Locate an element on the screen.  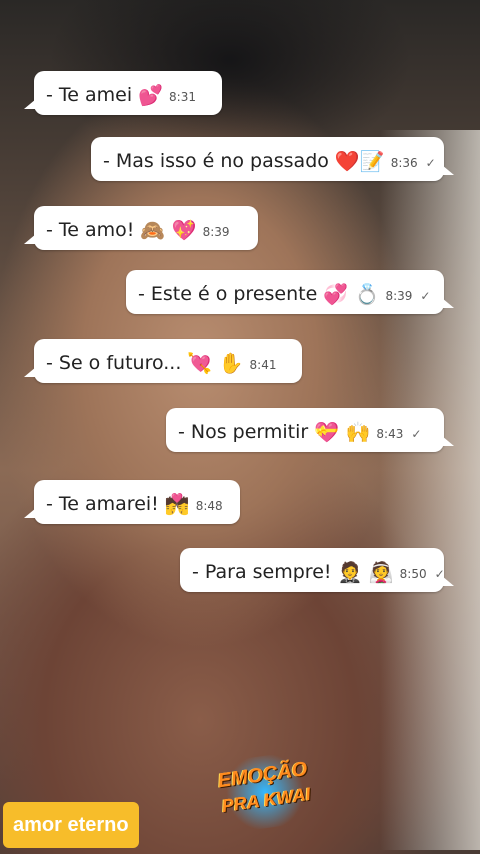
message-bubble-5: - Se o futuro... 💘 ✋ 8:41 is located at coordinates (163, 361).